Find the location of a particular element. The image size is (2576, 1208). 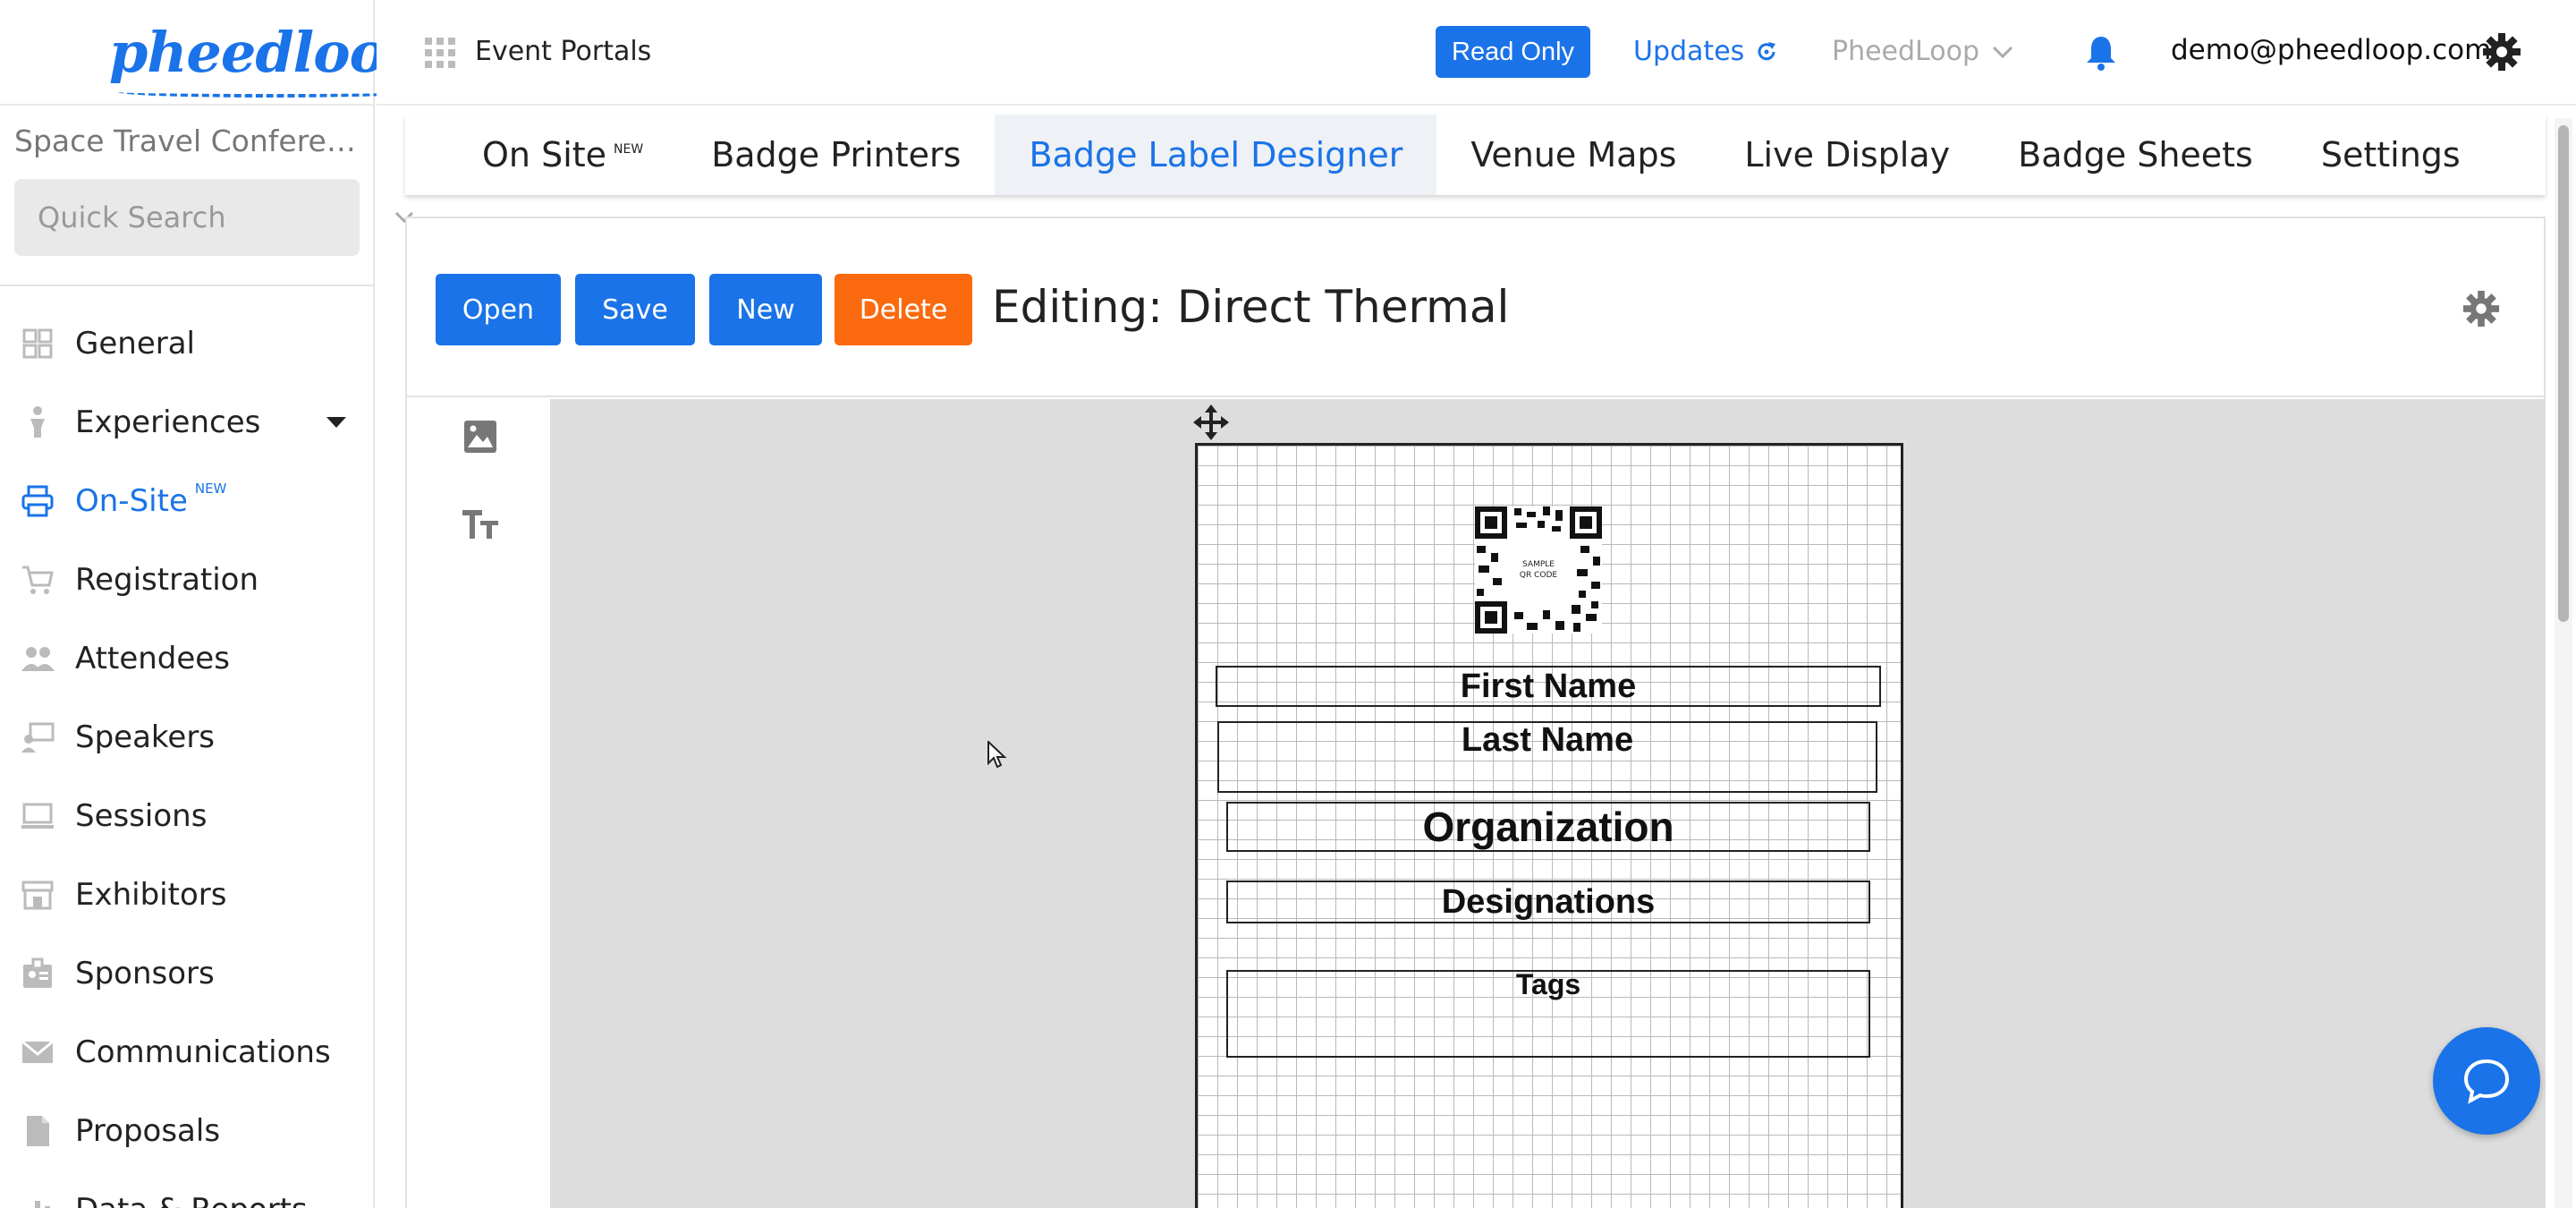

sidebar-item-label: Communications is located at coordinates (203, 1052).